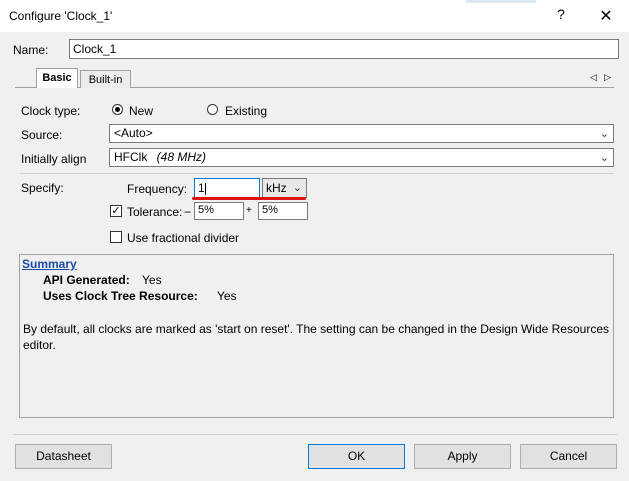 This screenshot has width=629, height=481. I want to click on name-label: Name:, so click(31, 50).